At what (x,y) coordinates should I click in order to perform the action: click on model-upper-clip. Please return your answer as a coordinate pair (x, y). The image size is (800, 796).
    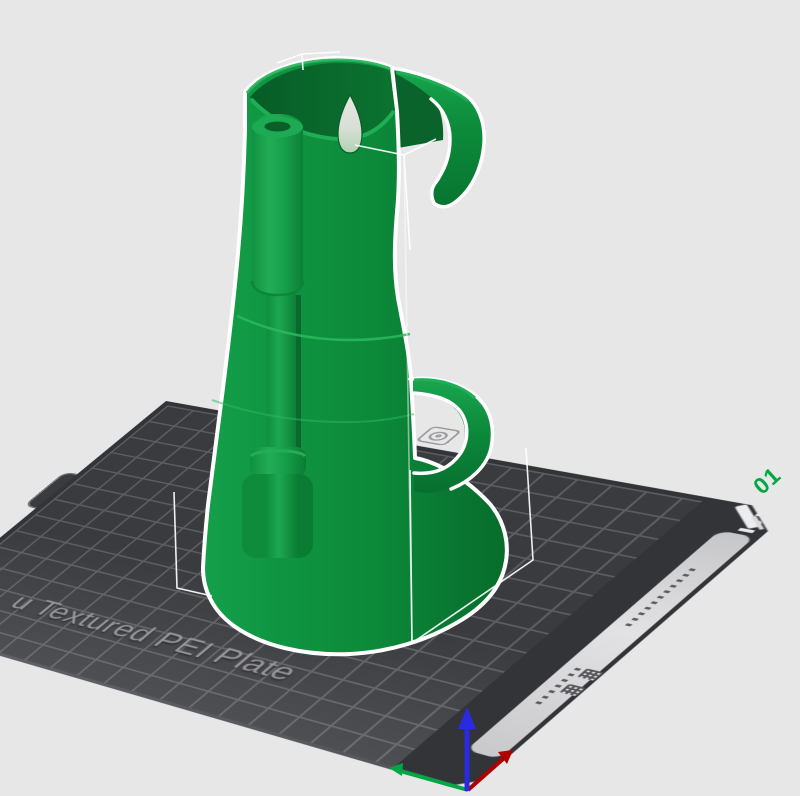
    Looking at the image, I should click on (440, 138).